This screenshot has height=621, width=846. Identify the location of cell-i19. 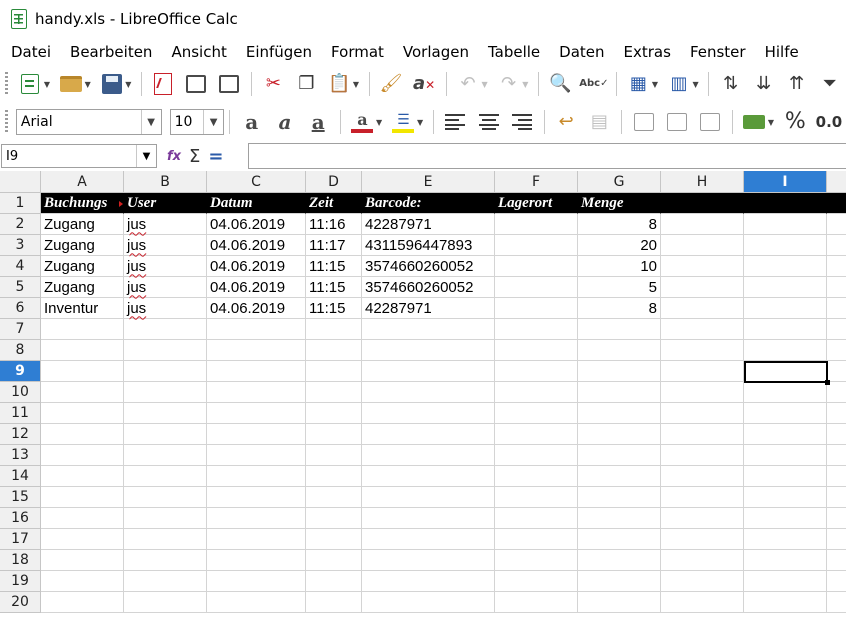
(785, 581).